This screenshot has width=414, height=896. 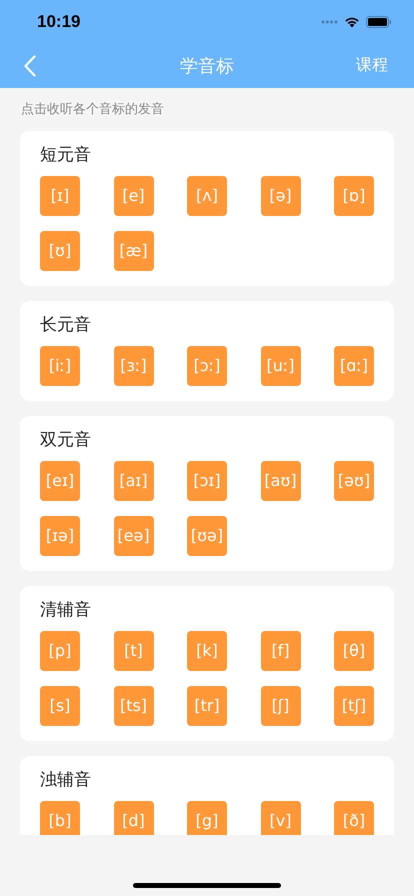 I want to click on section-title: 浊辅音, so click(x=65, y=780).